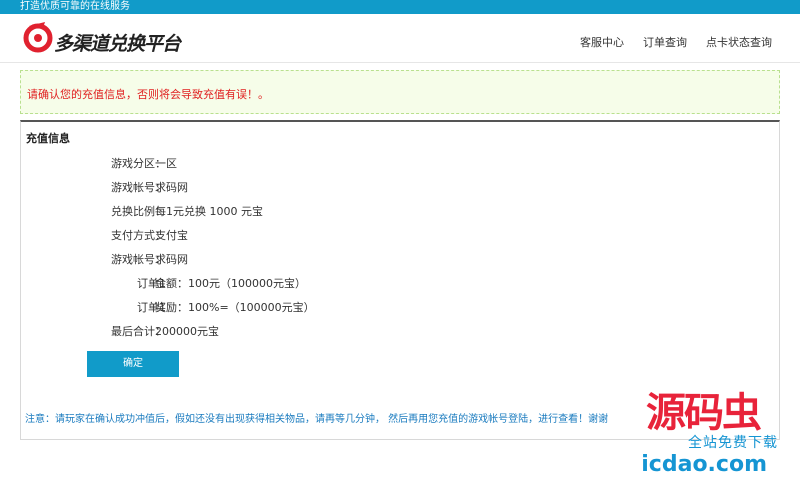  What do you see at coordinates (48, 138) in the screenshot?
I see `panel-title: 充值信息` at bounding box center [48, 138].